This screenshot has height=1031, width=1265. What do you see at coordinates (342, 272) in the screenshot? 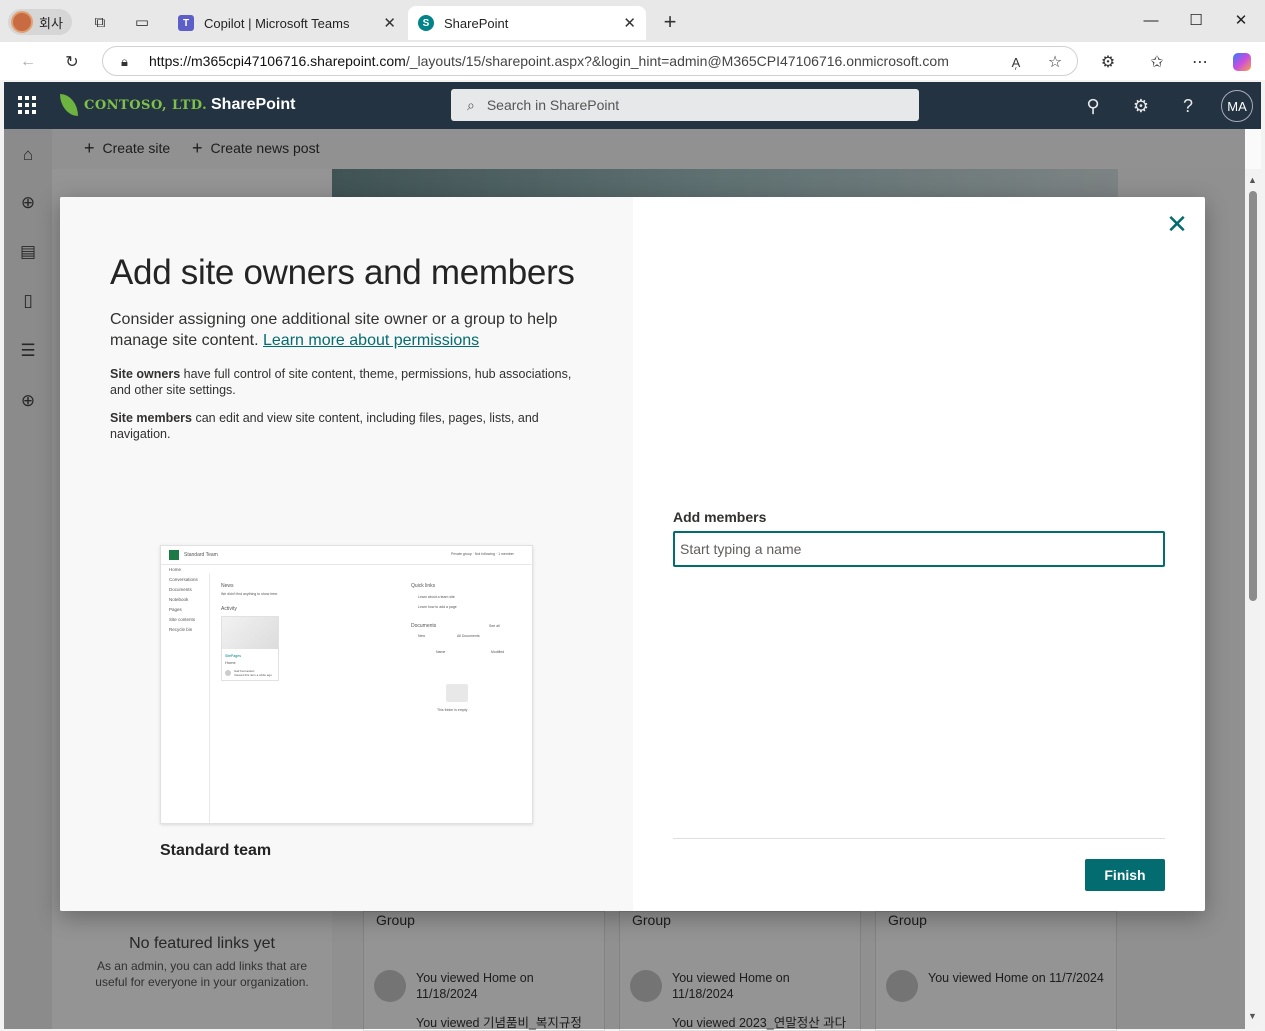
I see `dialog-title: Add site owners and members` at bounding box center [342, 272].